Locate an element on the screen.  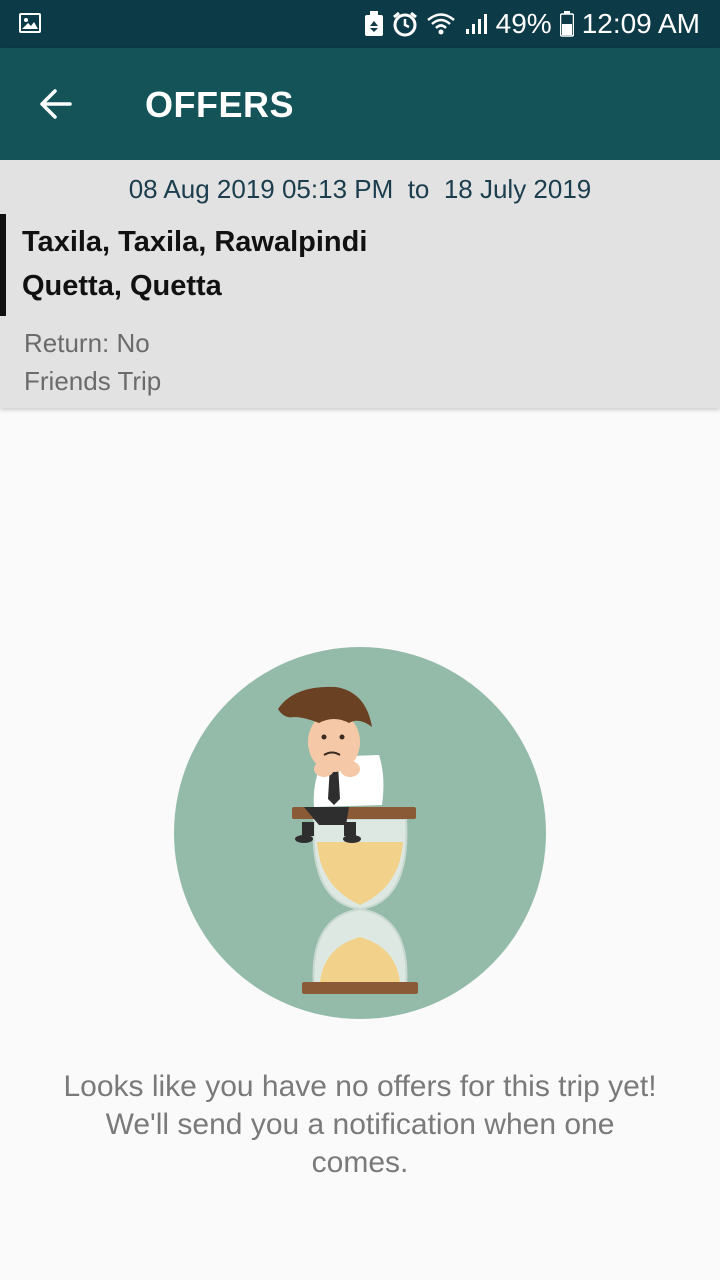
arrow-left-icon is located at coordinates (56, 104).